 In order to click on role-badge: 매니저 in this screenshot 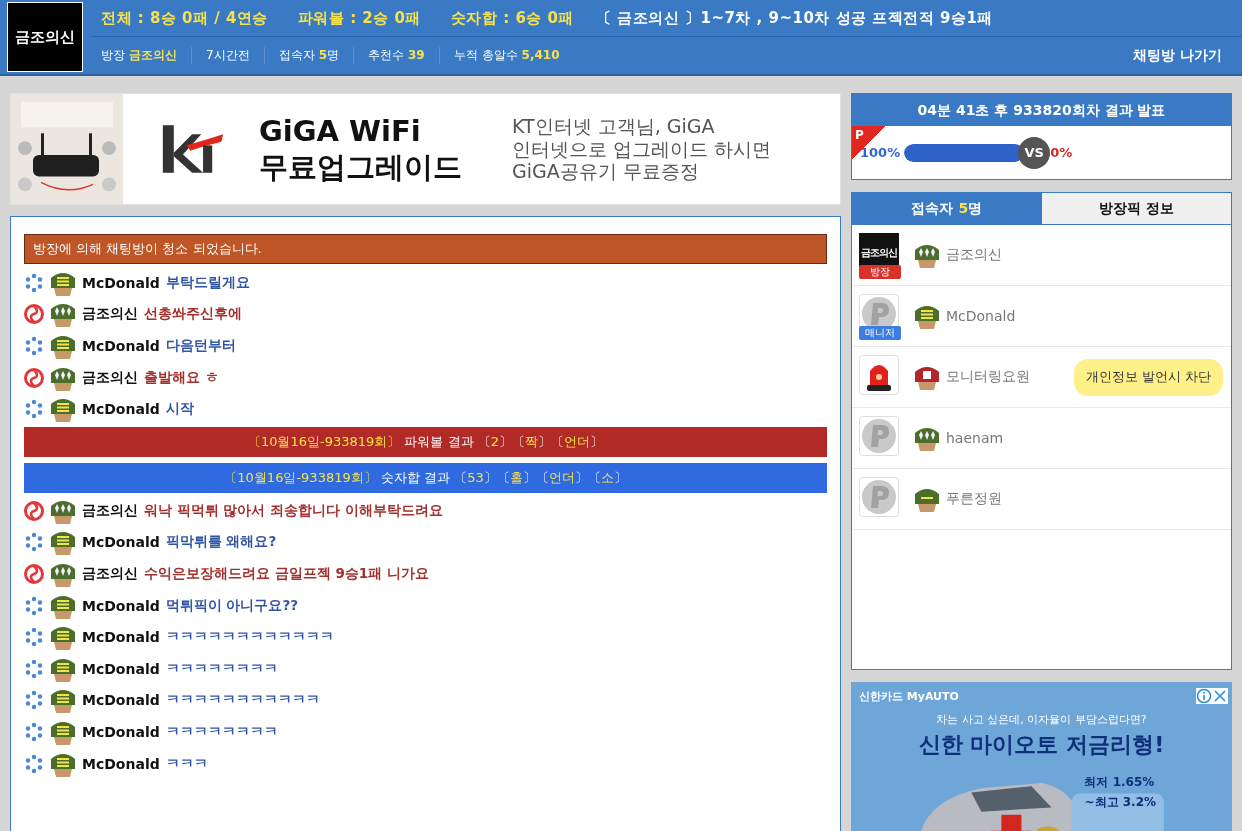, I will do `click(880, 333)`.